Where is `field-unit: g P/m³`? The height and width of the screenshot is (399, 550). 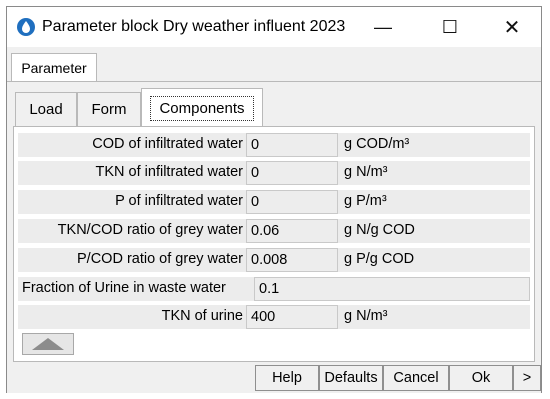 field-unit: g P/m³ is located at coordinates (365, 201).